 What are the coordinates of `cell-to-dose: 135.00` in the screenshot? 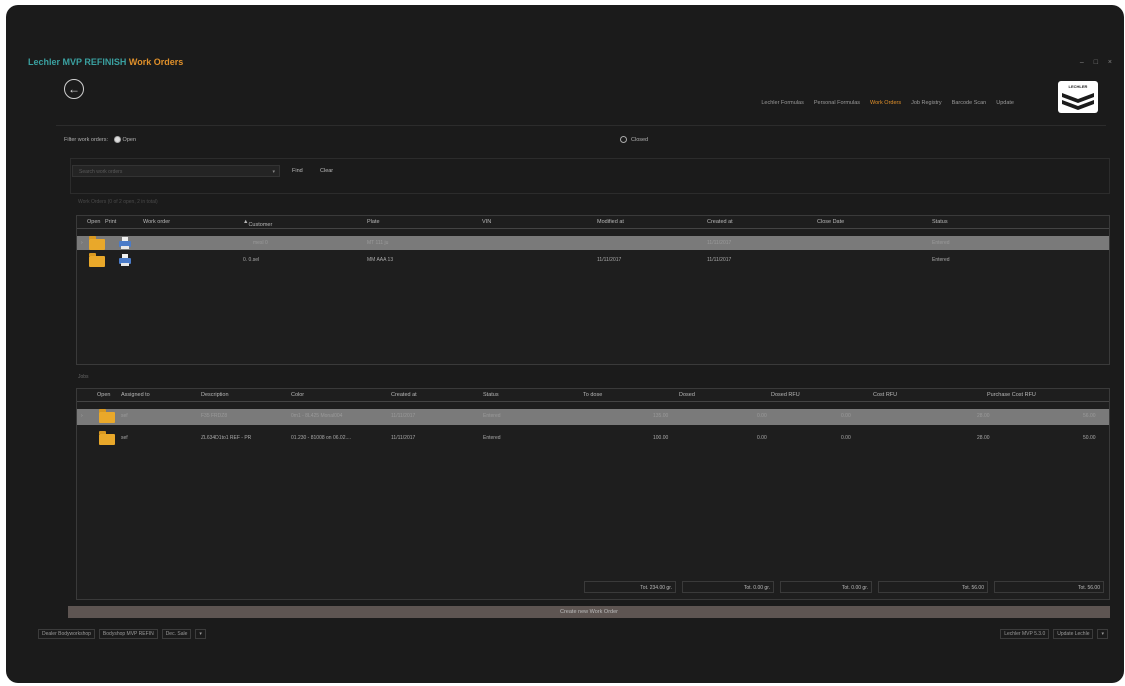 It's located at (661, 416).